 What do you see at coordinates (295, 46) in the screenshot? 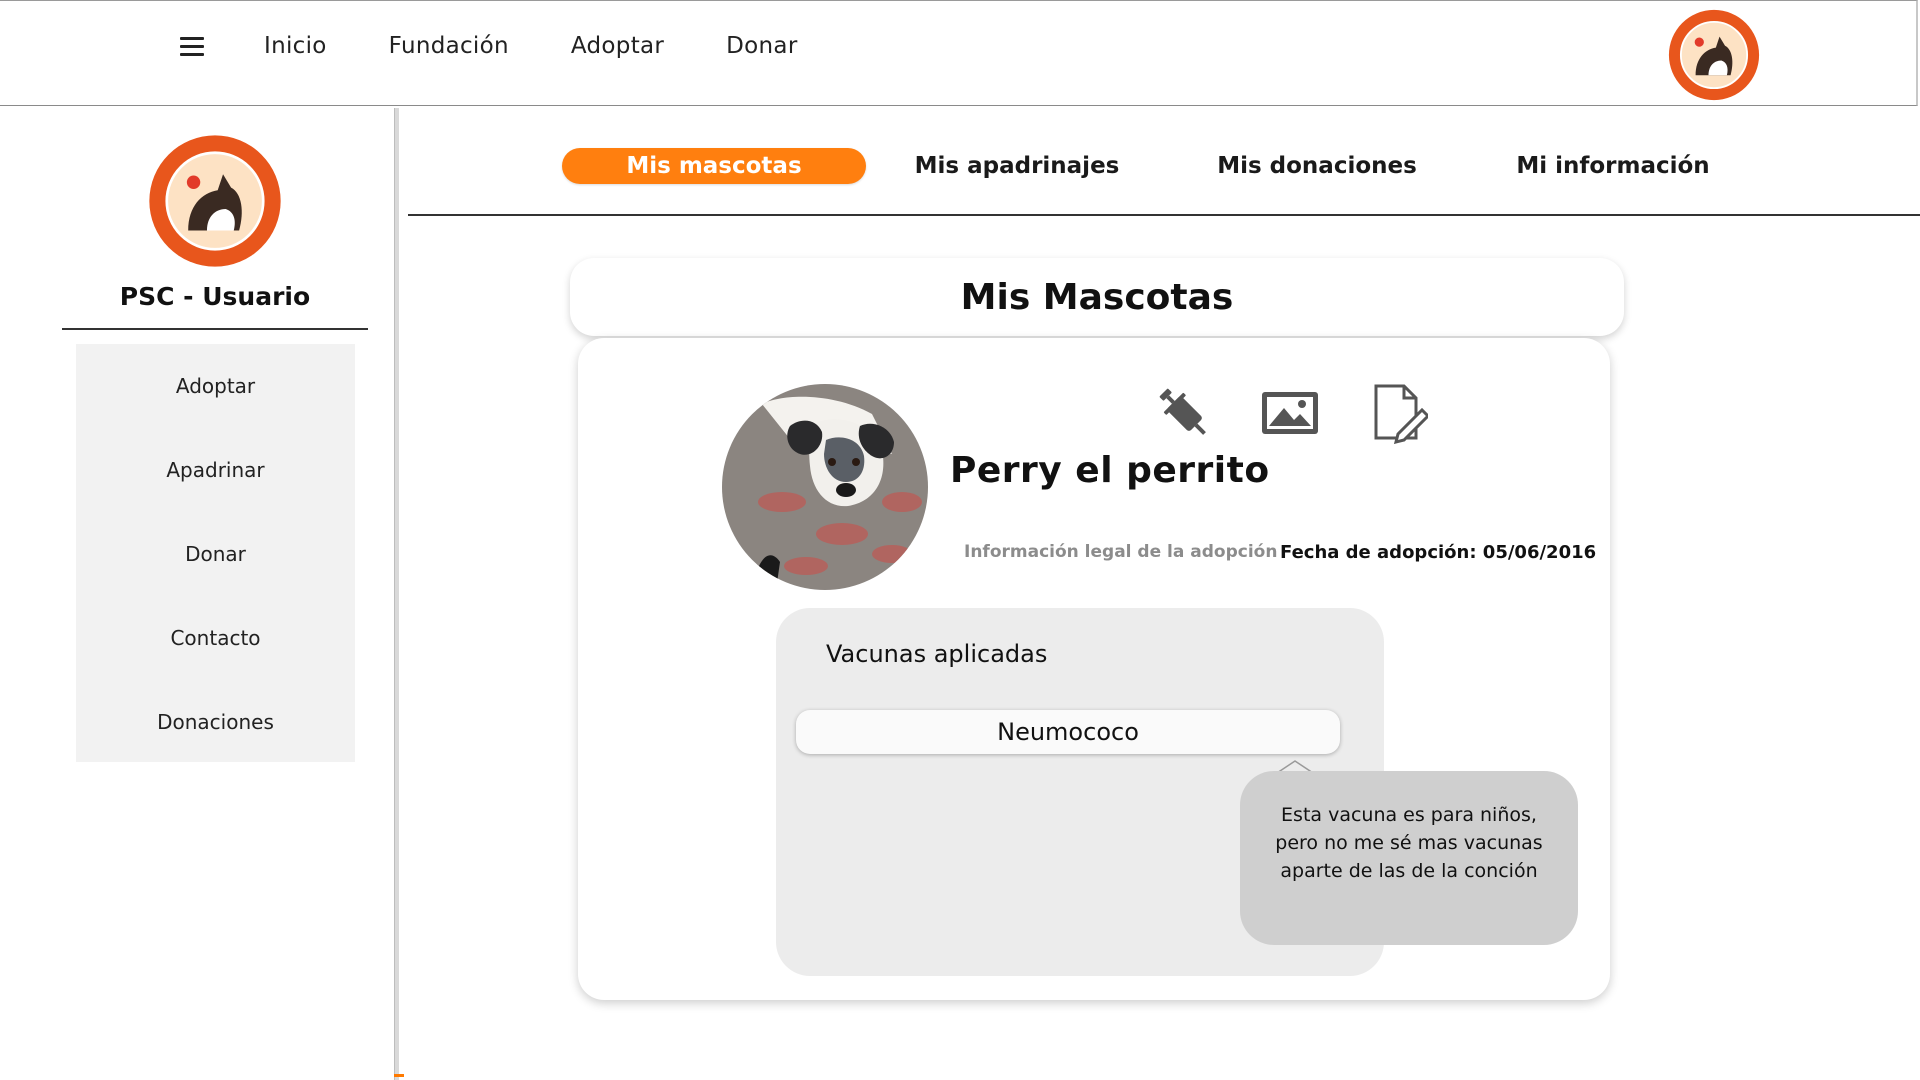
I see `nav-link-inicio: Inicio` at bounding box center [295, 46].